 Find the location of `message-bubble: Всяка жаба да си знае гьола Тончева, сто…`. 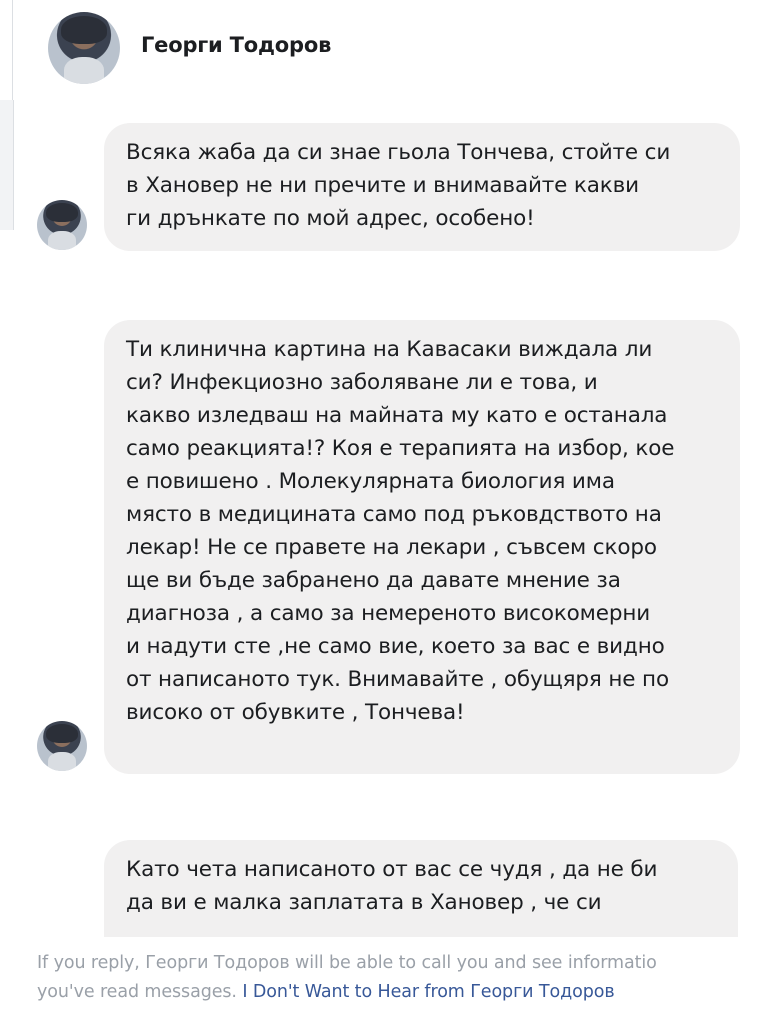

message-bubble: Всяка жаба да си знае гьола Тончева, сто… is located at coordinates (422, 187).